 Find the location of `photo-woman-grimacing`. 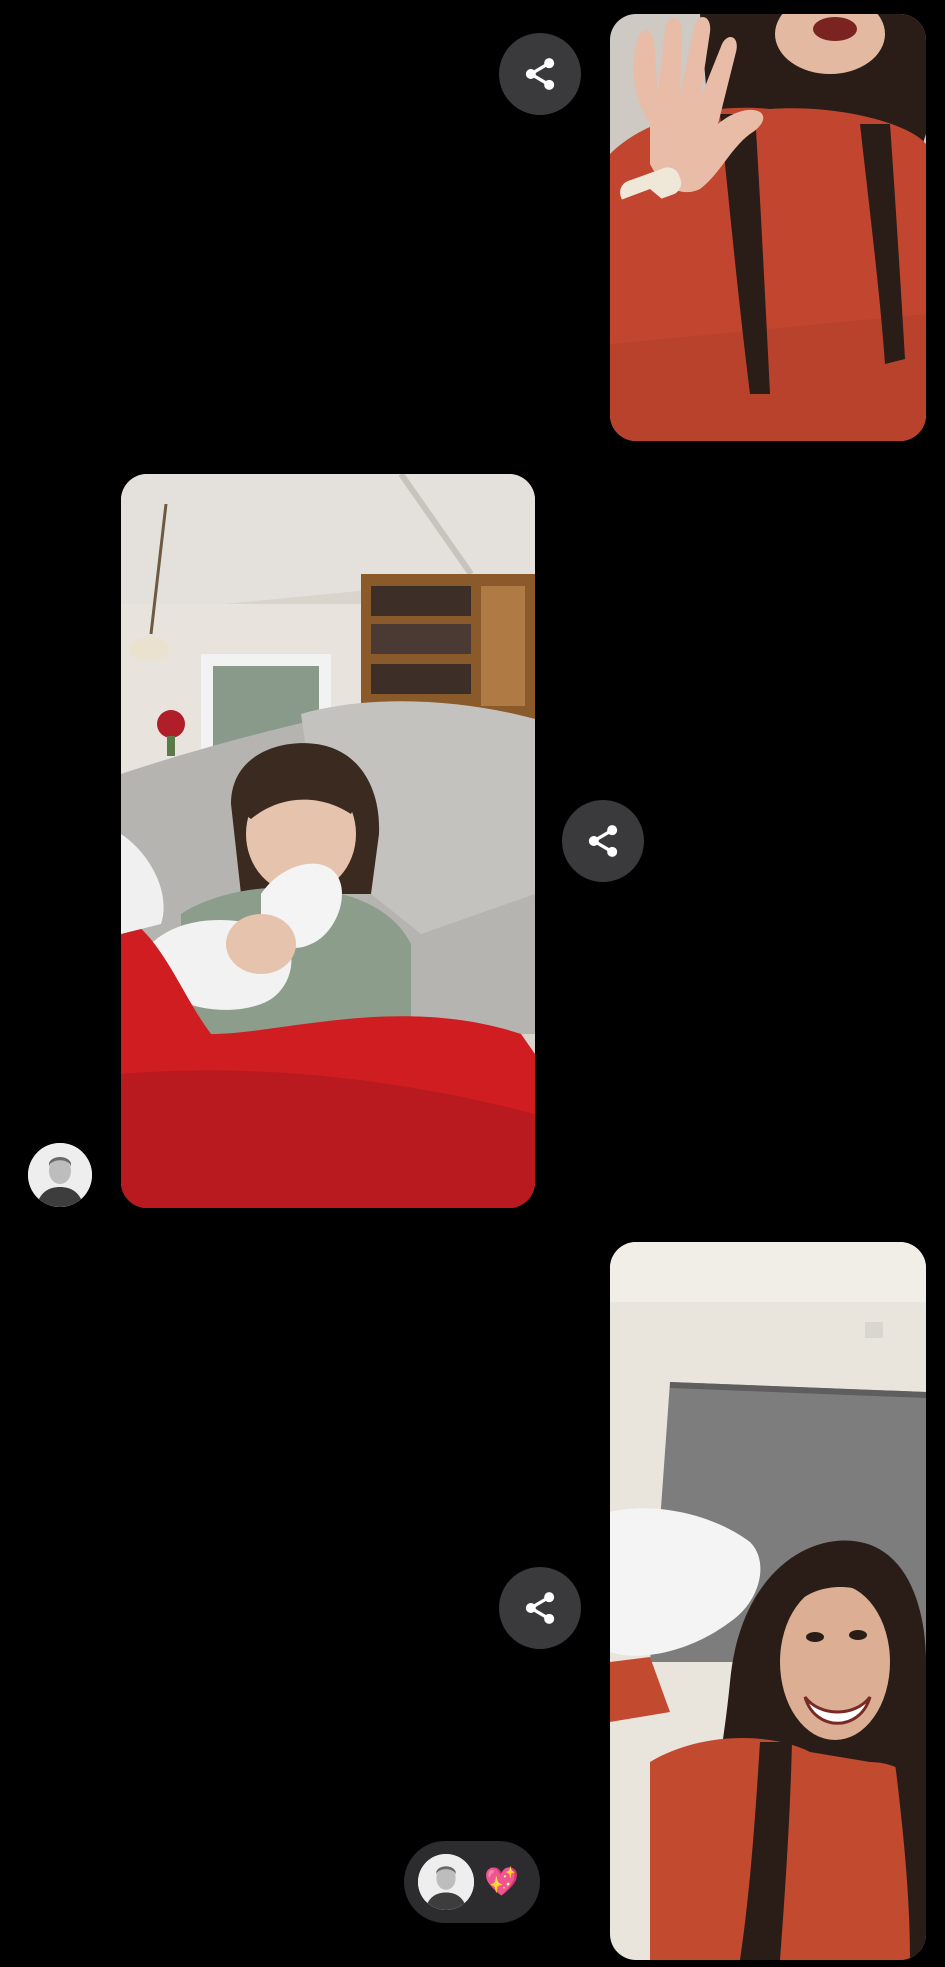

photo-woman-grimacing is located at coordinates (768, 1601).